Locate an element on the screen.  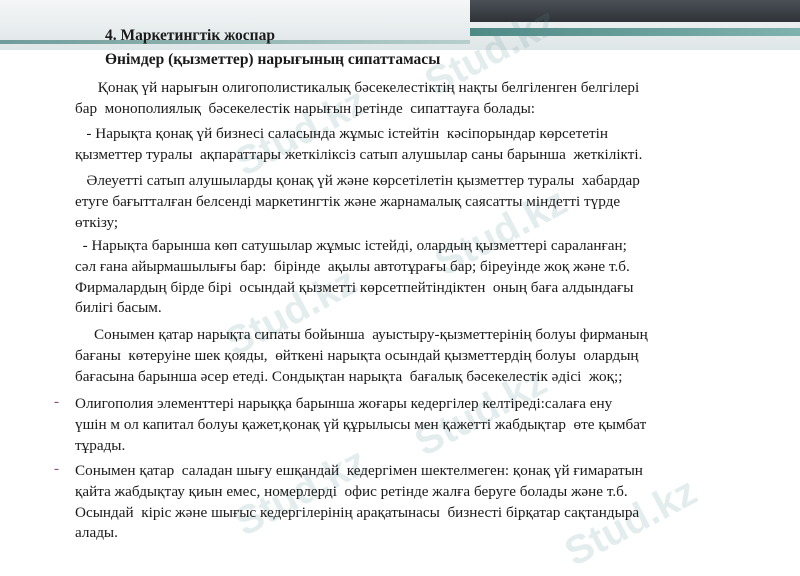
paragraph-line: өткізу; is located at coordinates (97, 222).